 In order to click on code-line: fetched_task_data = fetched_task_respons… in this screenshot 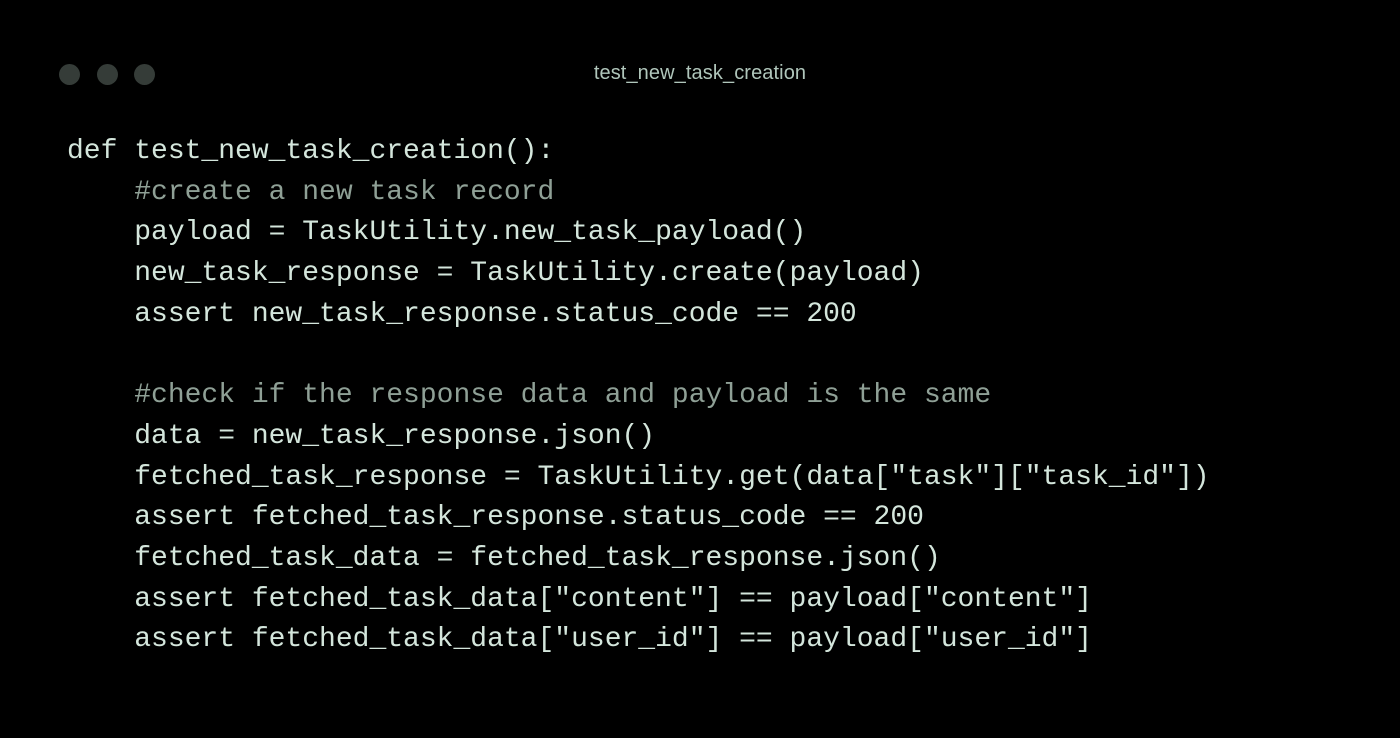, I will do `click(504, 558)`.